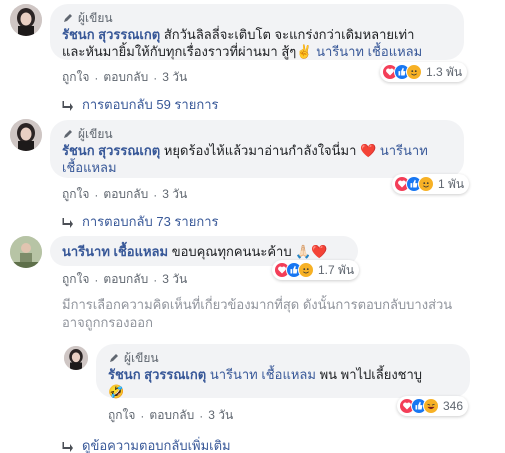  What do you see at coordinates (116, 391) in the screenshot?
I see `reply-emoji: 🤣` at bounding box center [116, 391].